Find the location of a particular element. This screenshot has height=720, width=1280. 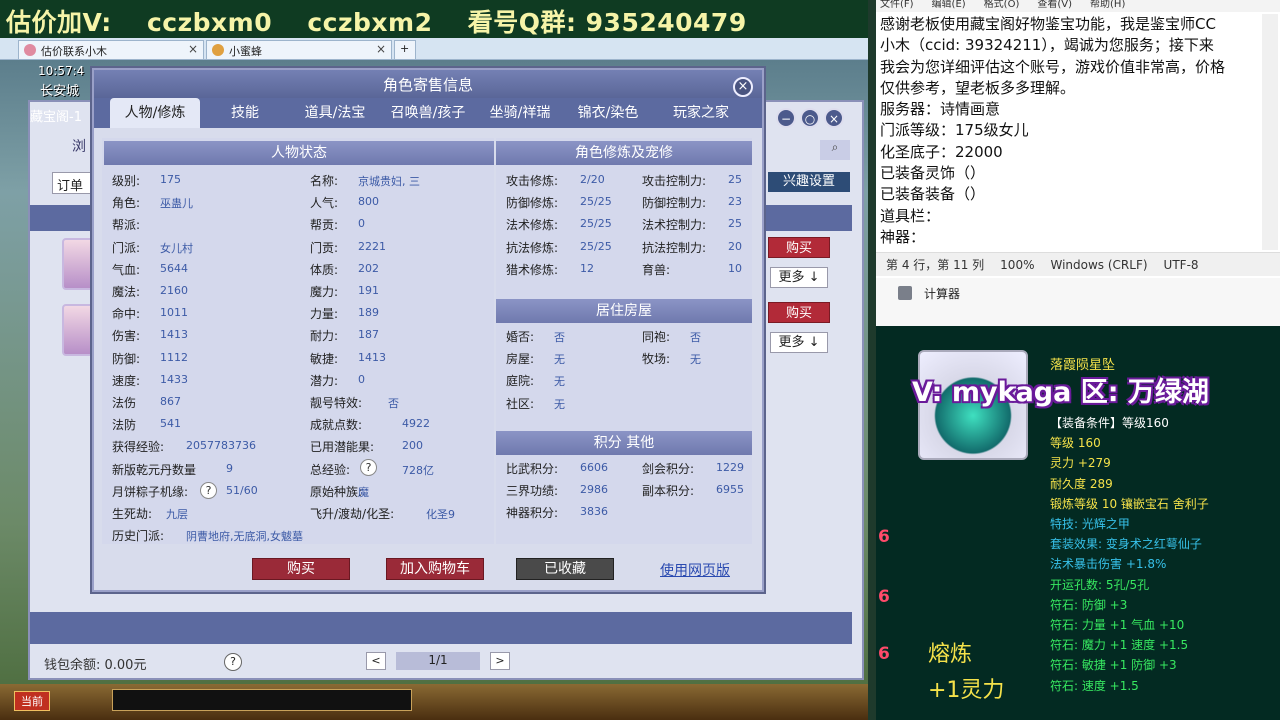

notepad-line: 仅供参考，望老板多多理解。 is located at coordinates (978, 87).